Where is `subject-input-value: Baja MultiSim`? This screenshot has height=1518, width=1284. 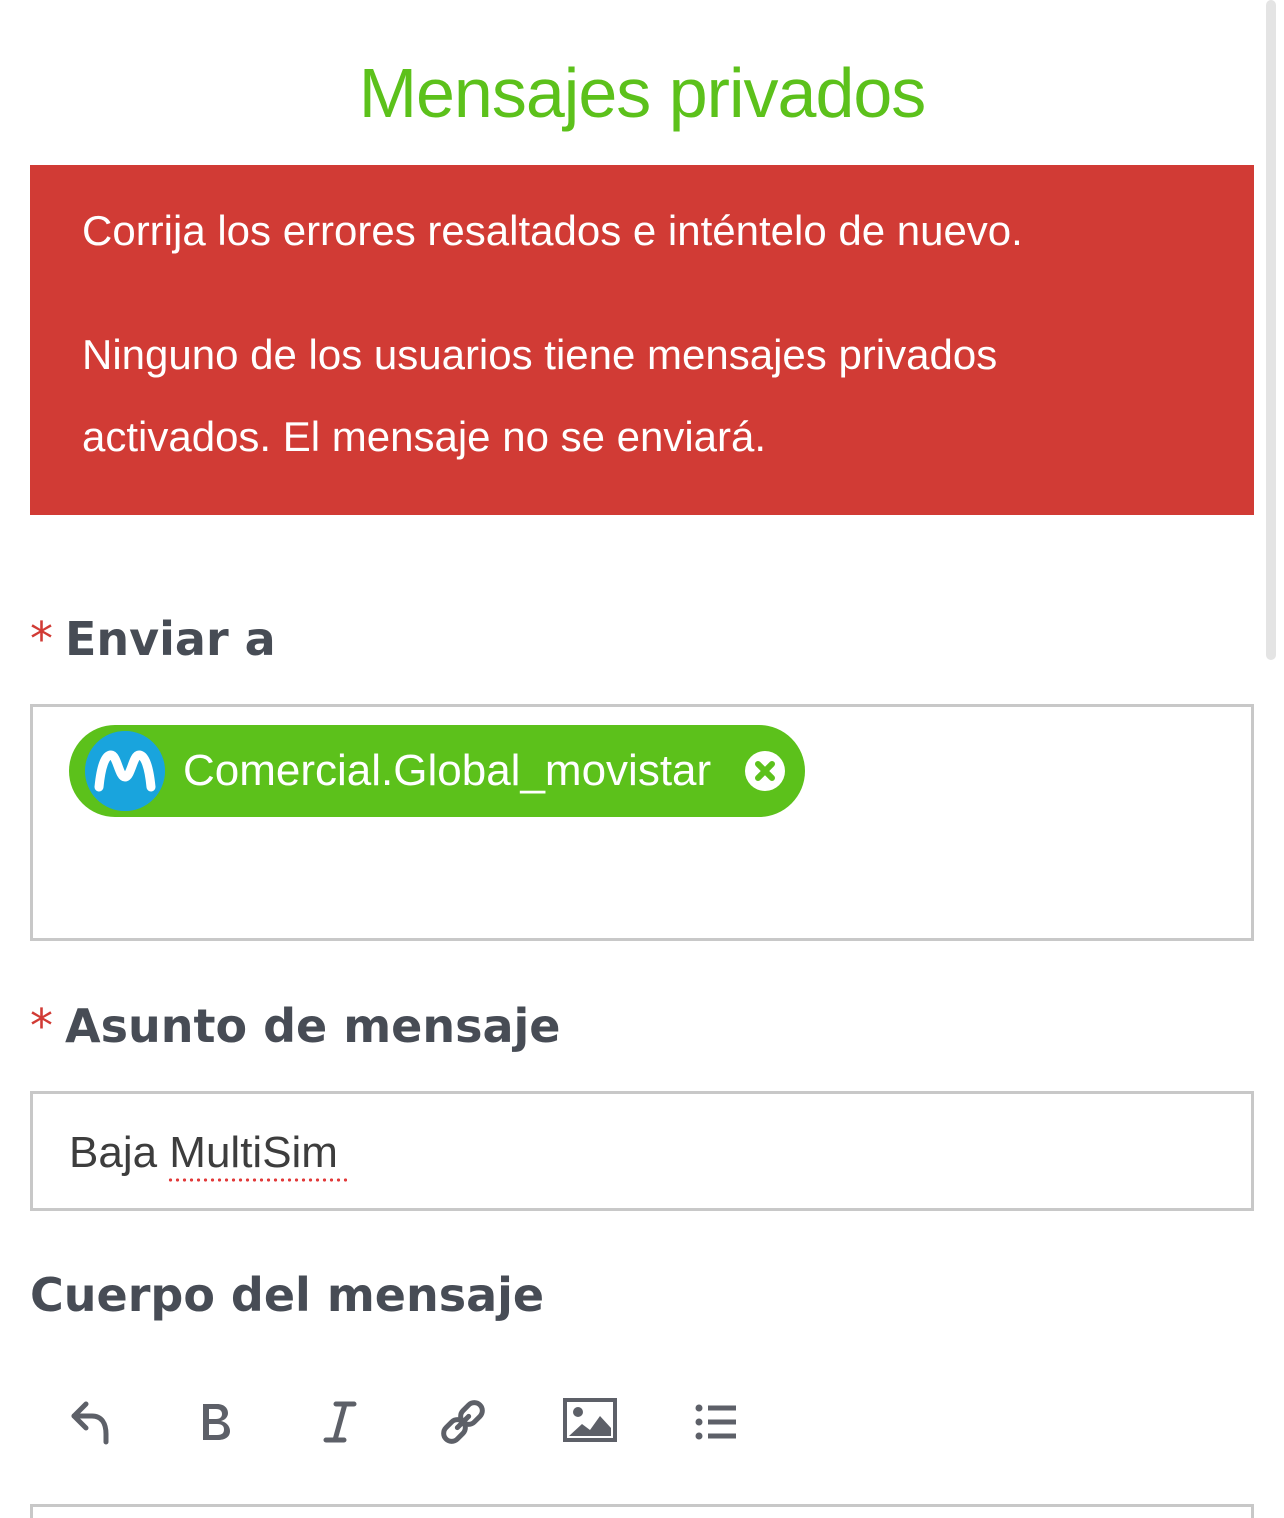
subject-input-value: Baja MultiSim is located at coordinates (203, 1152).